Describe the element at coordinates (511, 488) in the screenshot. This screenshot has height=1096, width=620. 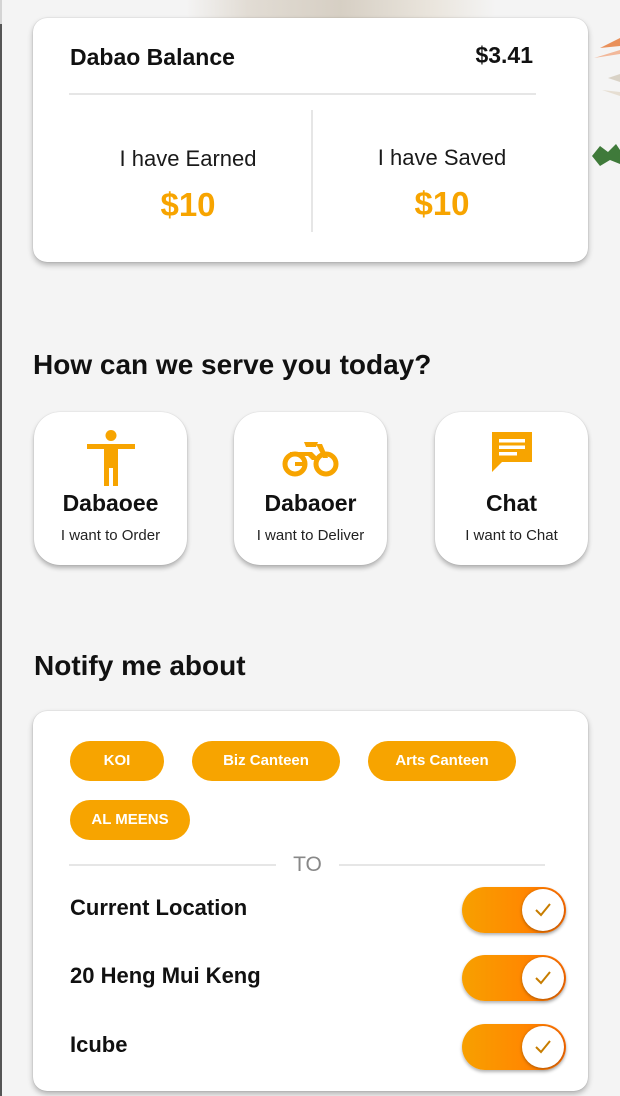
I see `chat-button: Chat I want to Chat` at that location.